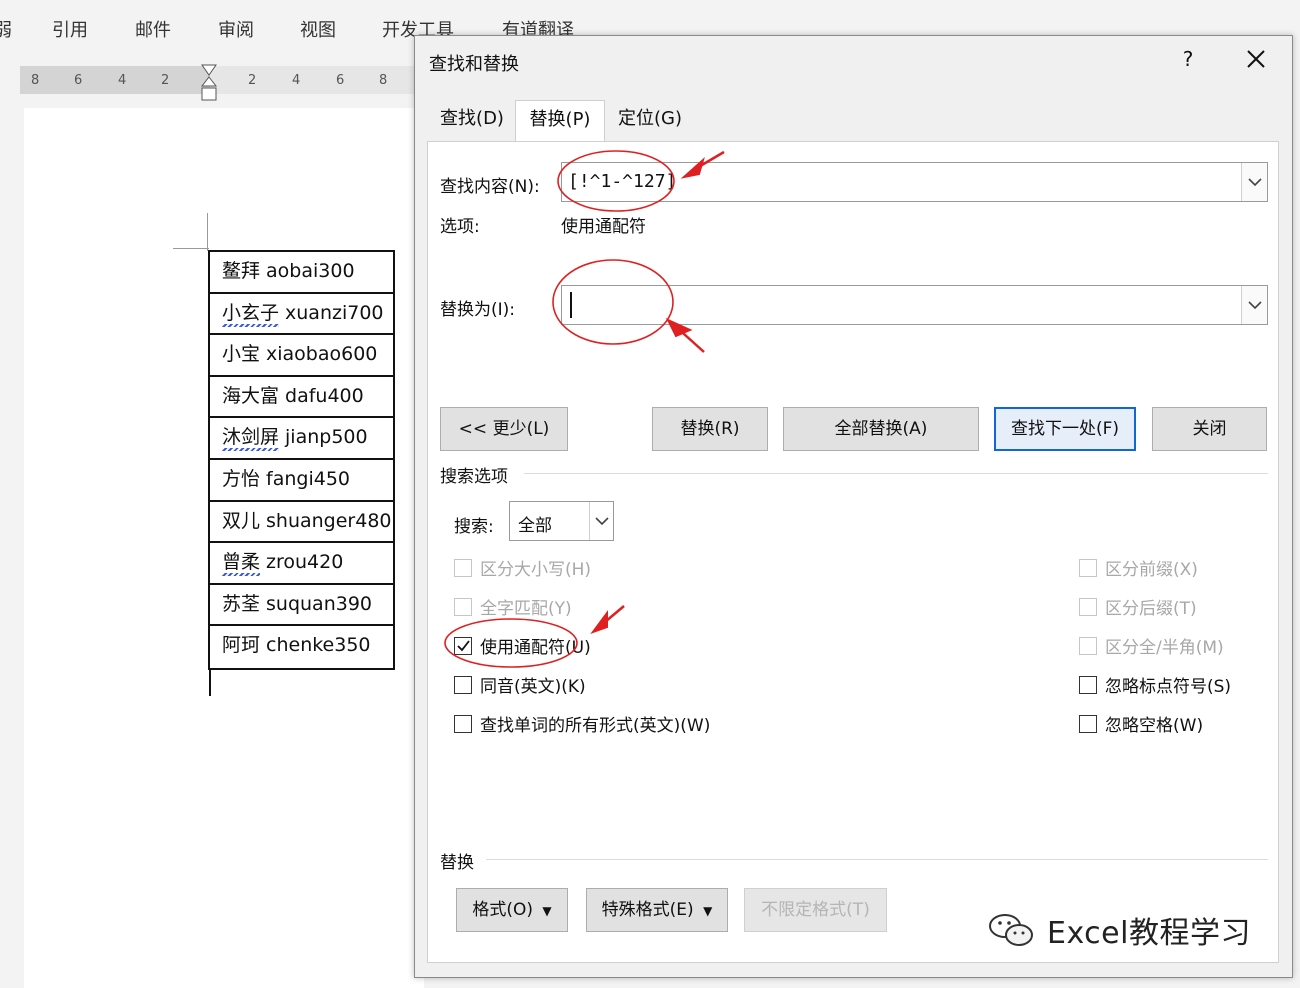 The width and height of the screenshot is (1300, 988). Describe the element at coordinates (533, 687) in the screenshot. I see `option-label: 同音(英文)(K)` at that location.